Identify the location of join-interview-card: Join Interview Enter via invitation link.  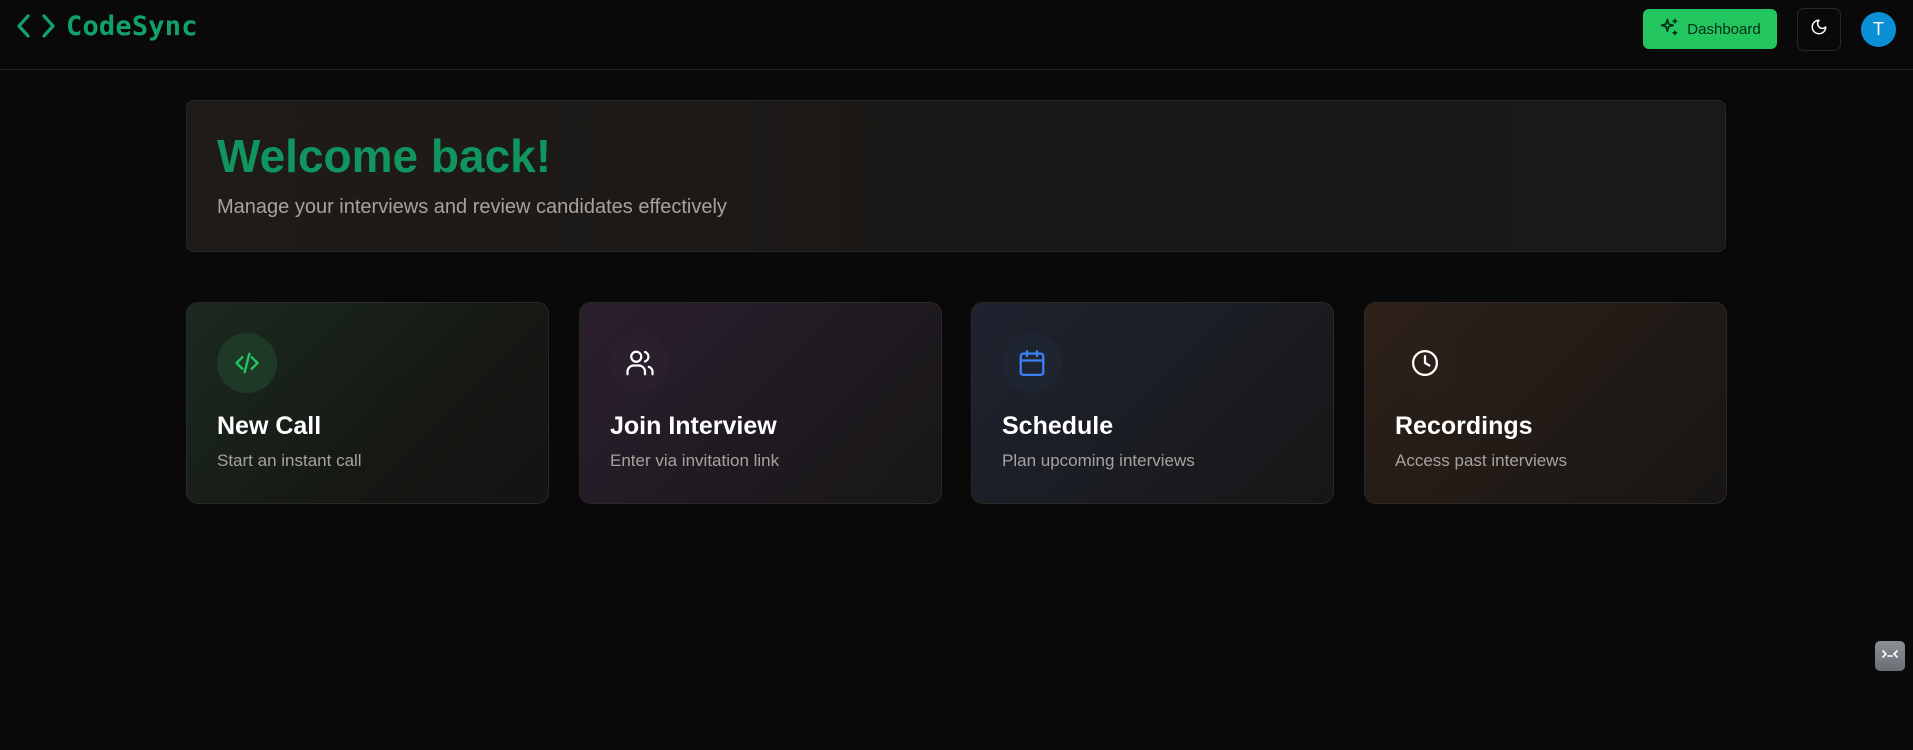
(760, 403).